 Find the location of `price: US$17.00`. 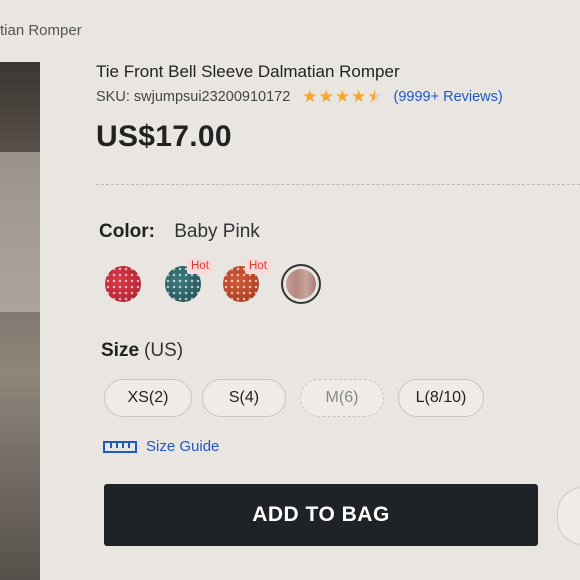

price: US$17.00 is located at coordinates (164, 136).